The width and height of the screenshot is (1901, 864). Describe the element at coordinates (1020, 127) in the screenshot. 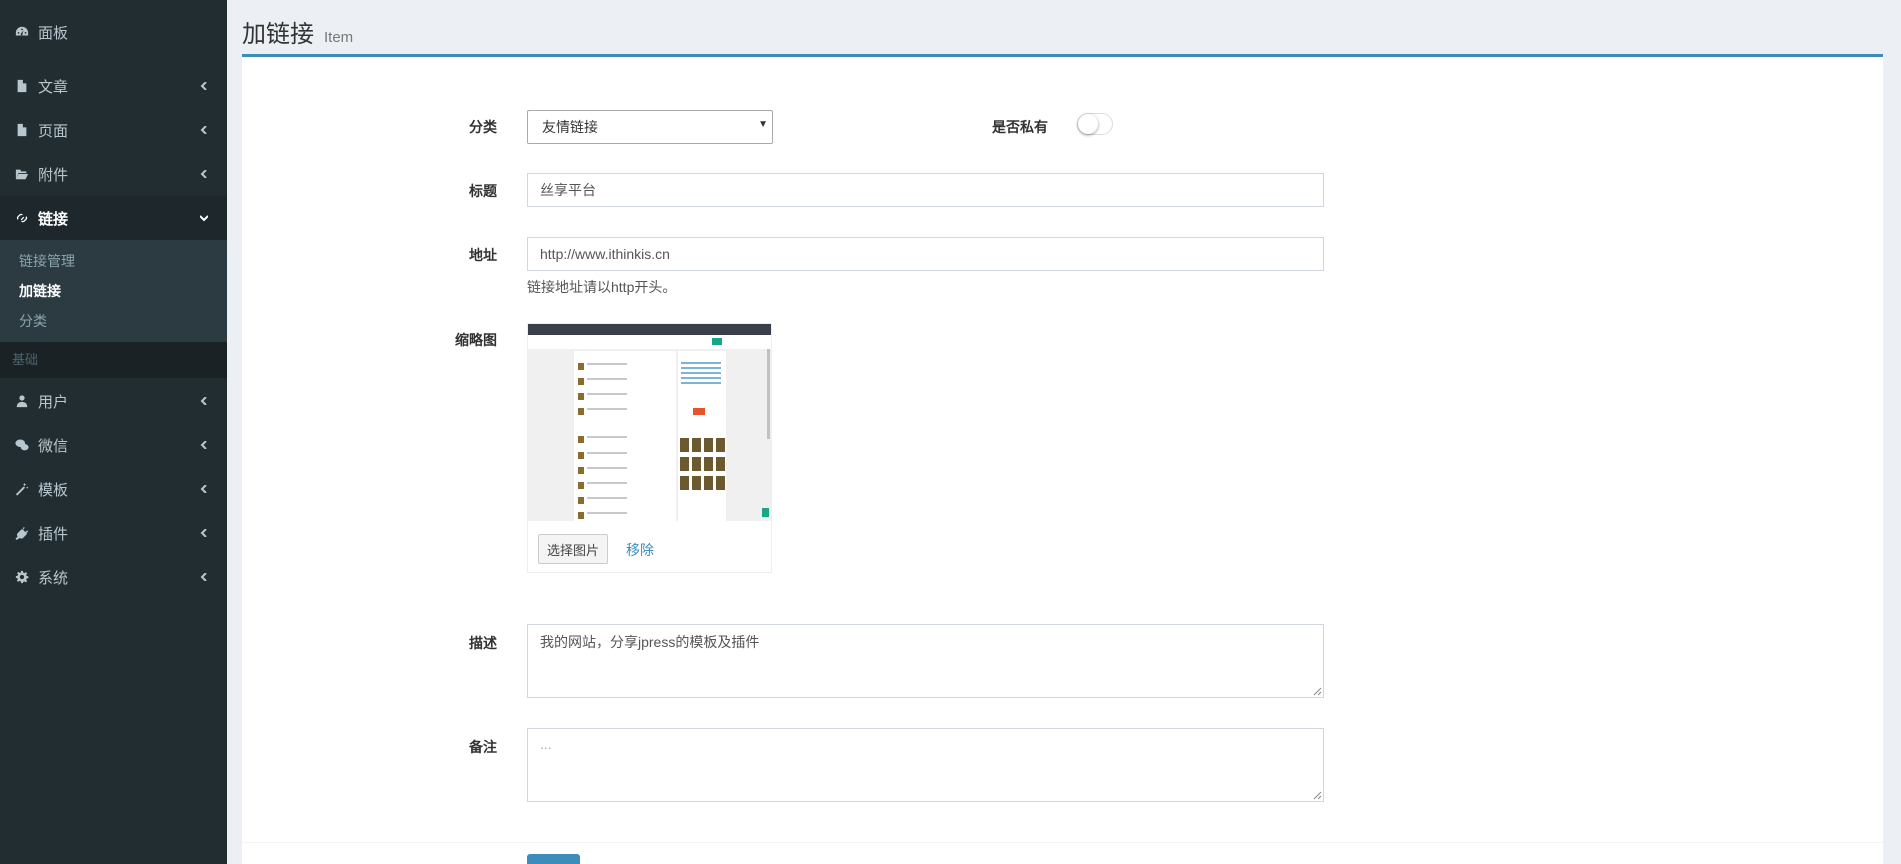

I see `private-label: 是否私有` at that location.